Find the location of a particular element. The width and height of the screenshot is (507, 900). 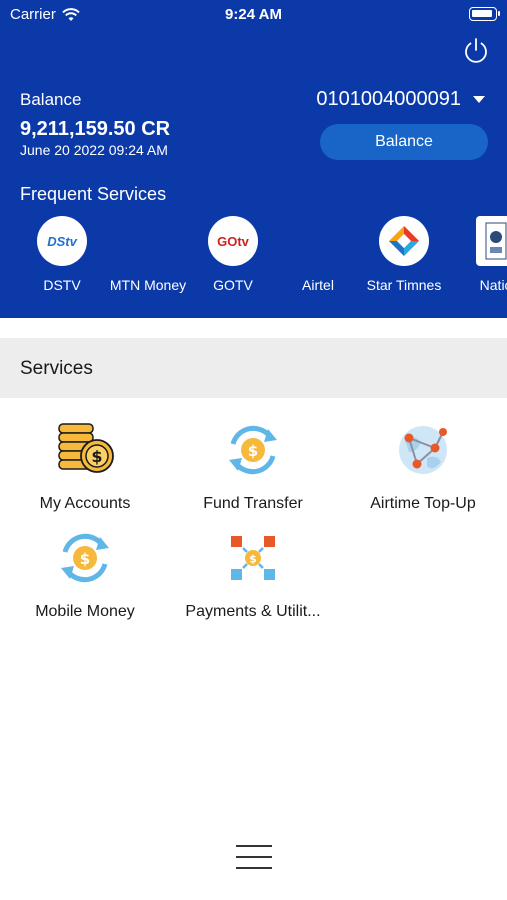

service-label: Airtime Top-Up is located at coordinates (423, 503).